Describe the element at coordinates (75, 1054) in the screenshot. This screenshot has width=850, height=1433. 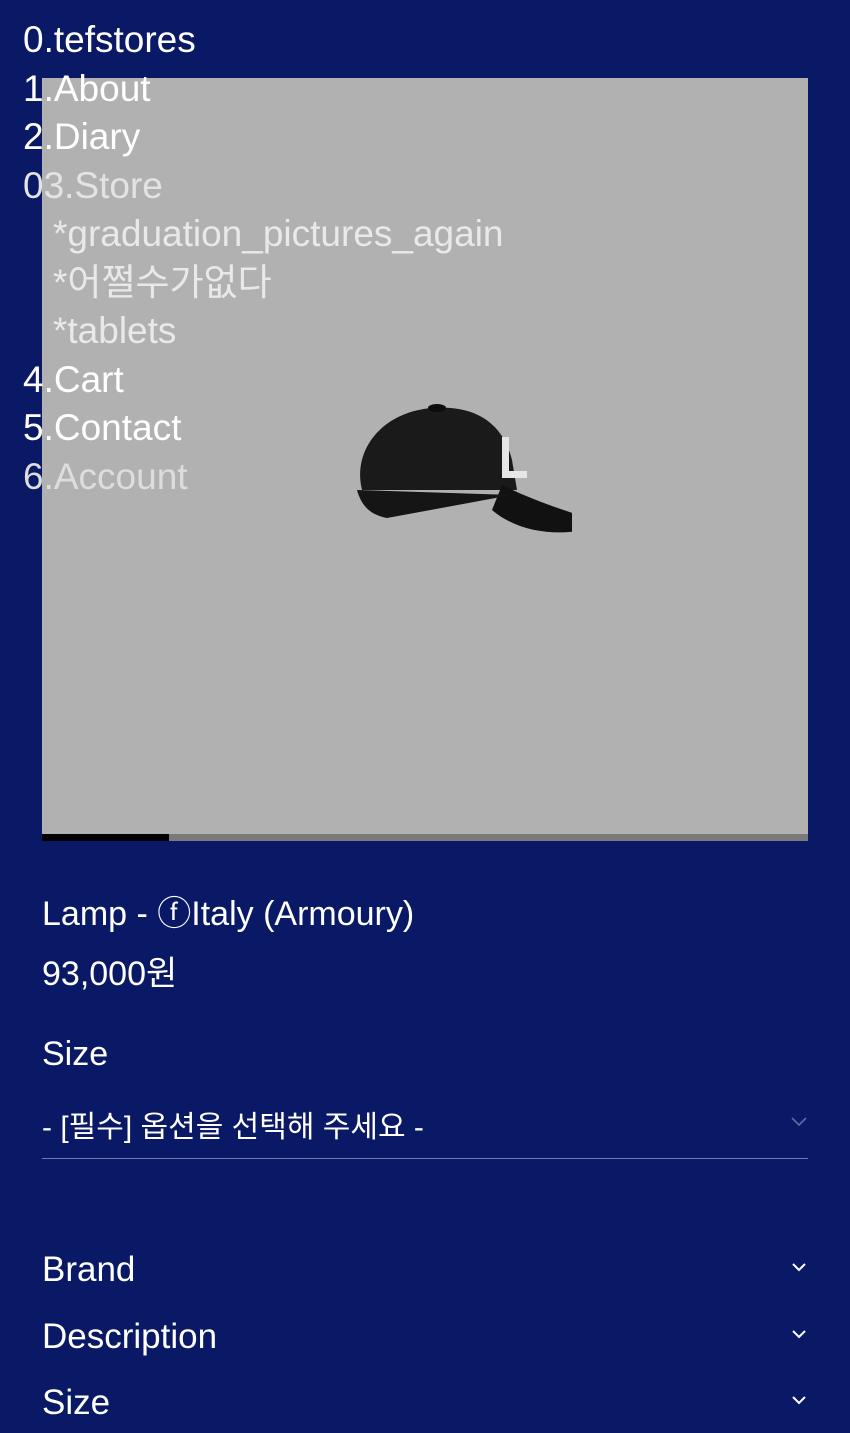
I see `option-label: Size` at that location.